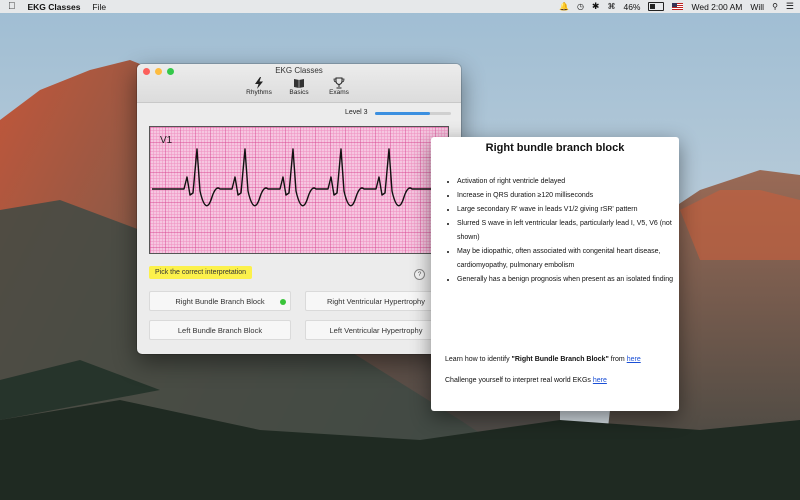  I want to click on list-item: Activation of right ventricle delayed, so click(570, 182).